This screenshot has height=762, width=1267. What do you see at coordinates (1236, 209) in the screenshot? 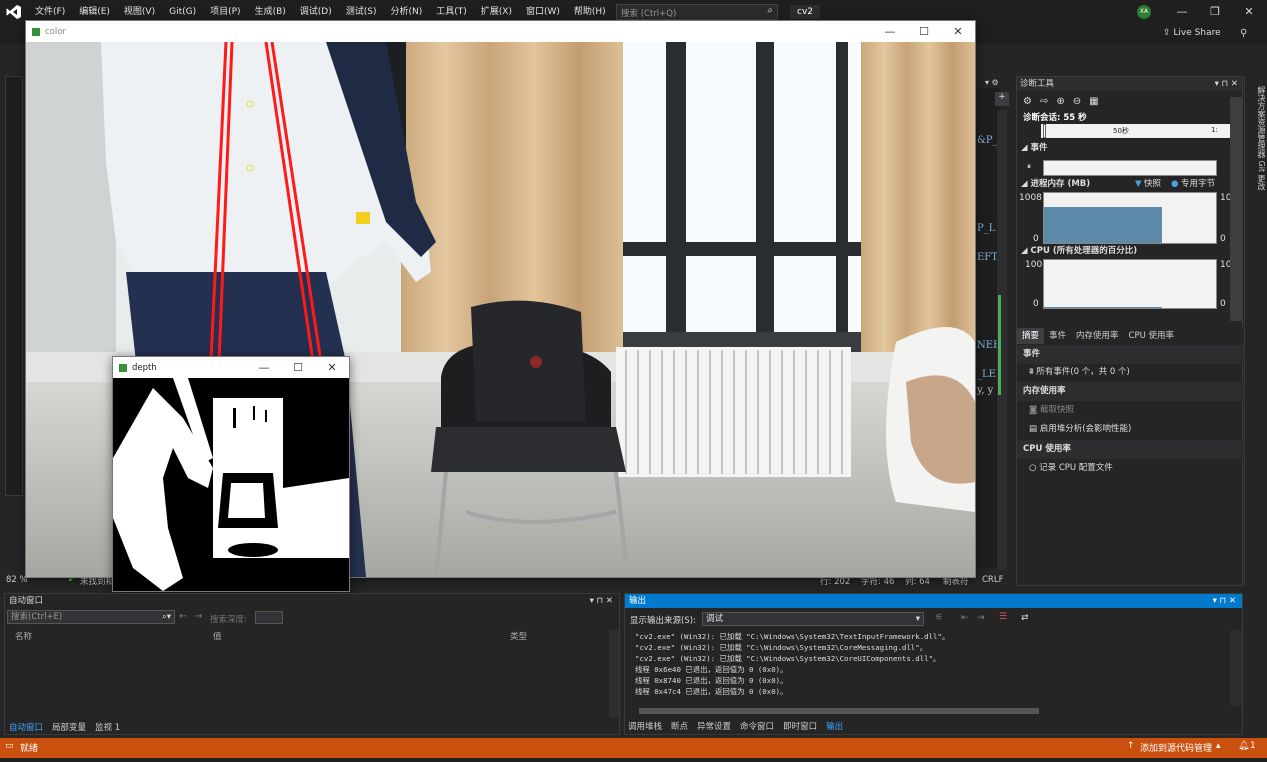
I see `diagnostic-scrollbar` at bounding box center [1236, 209].